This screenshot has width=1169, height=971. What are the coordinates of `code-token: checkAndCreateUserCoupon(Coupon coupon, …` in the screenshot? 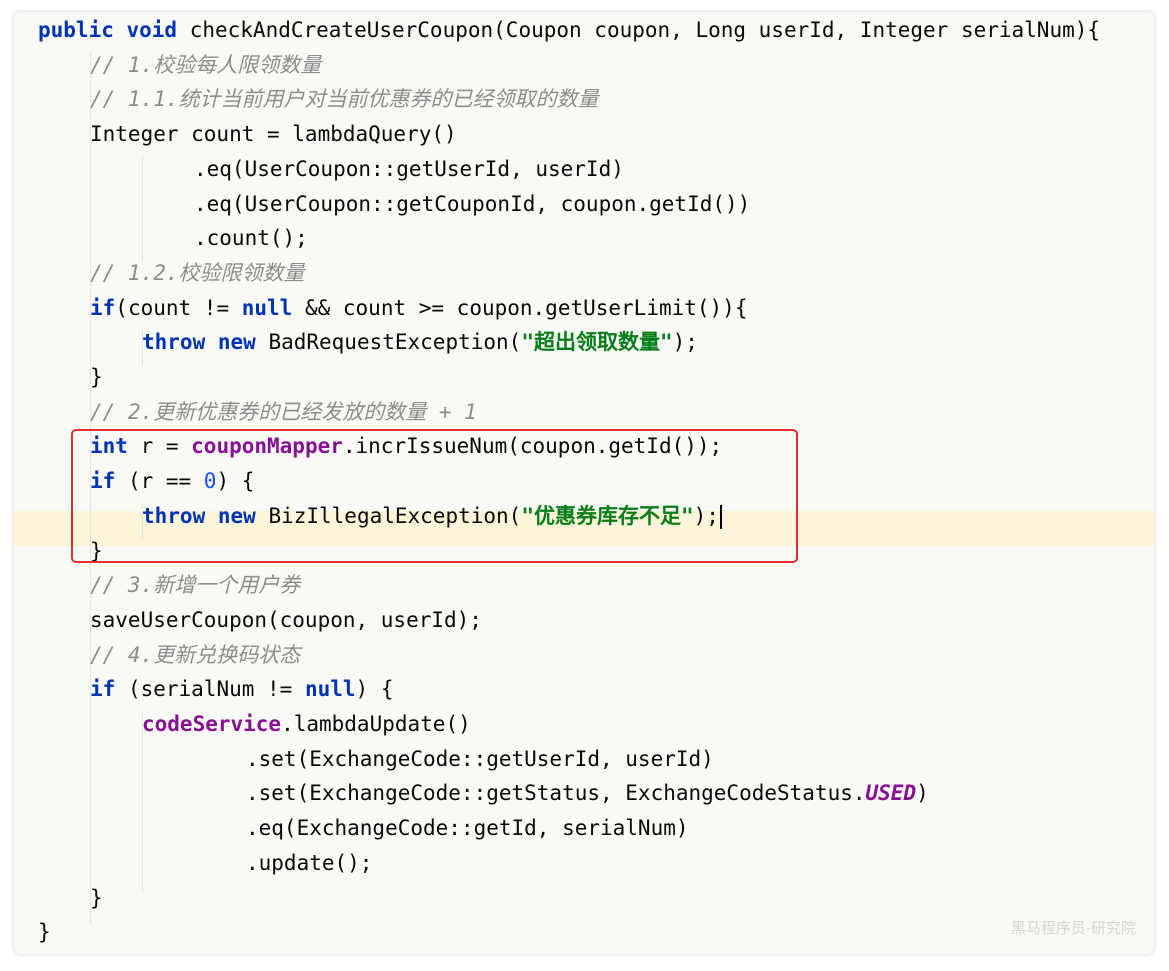 It's located at (645, 30).